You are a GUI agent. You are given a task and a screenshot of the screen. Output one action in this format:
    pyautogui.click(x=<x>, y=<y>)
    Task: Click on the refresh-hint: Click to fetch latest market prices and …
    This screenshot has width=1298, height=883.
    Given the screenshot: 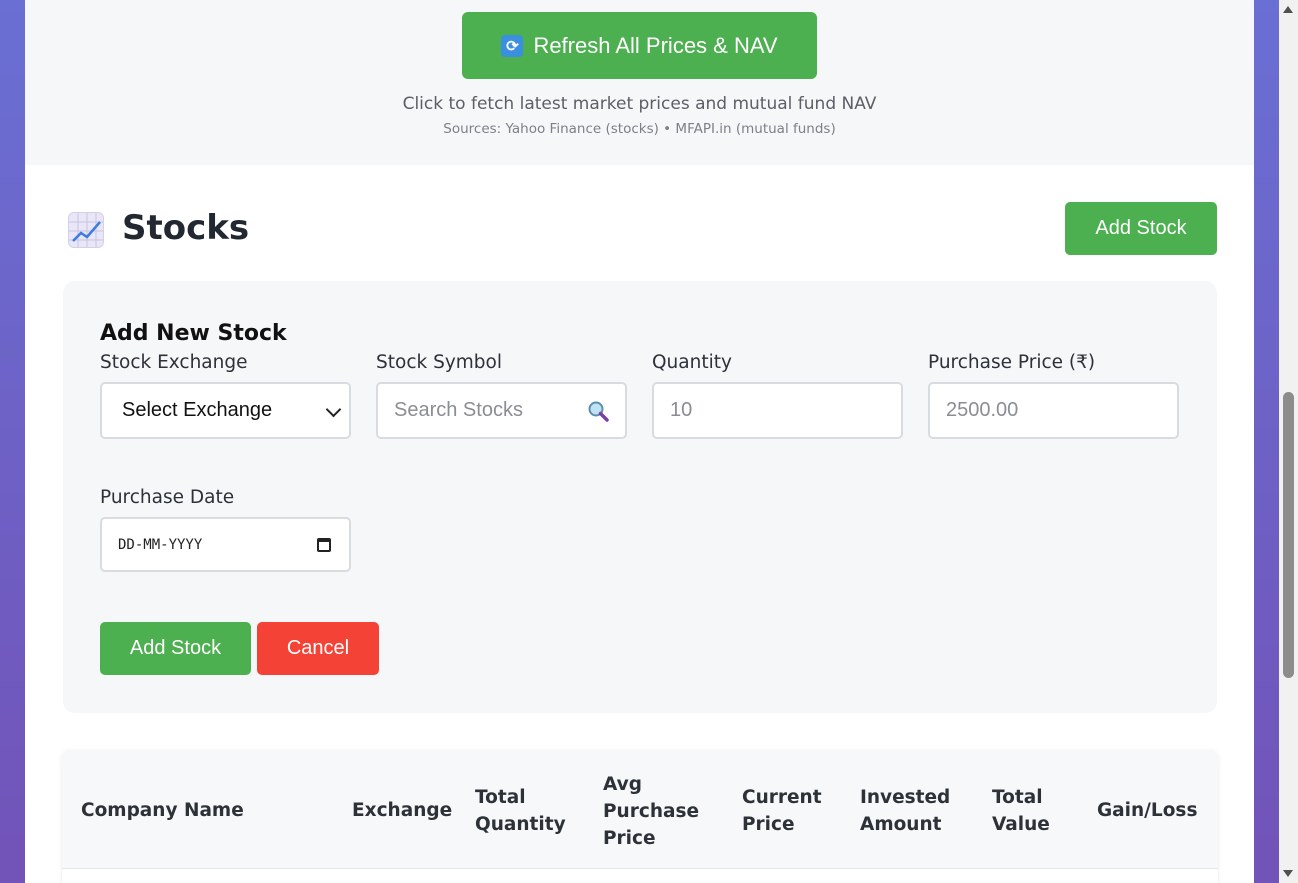 What is the action you would take?
    pyautogui.click(x=639, y=104)
    